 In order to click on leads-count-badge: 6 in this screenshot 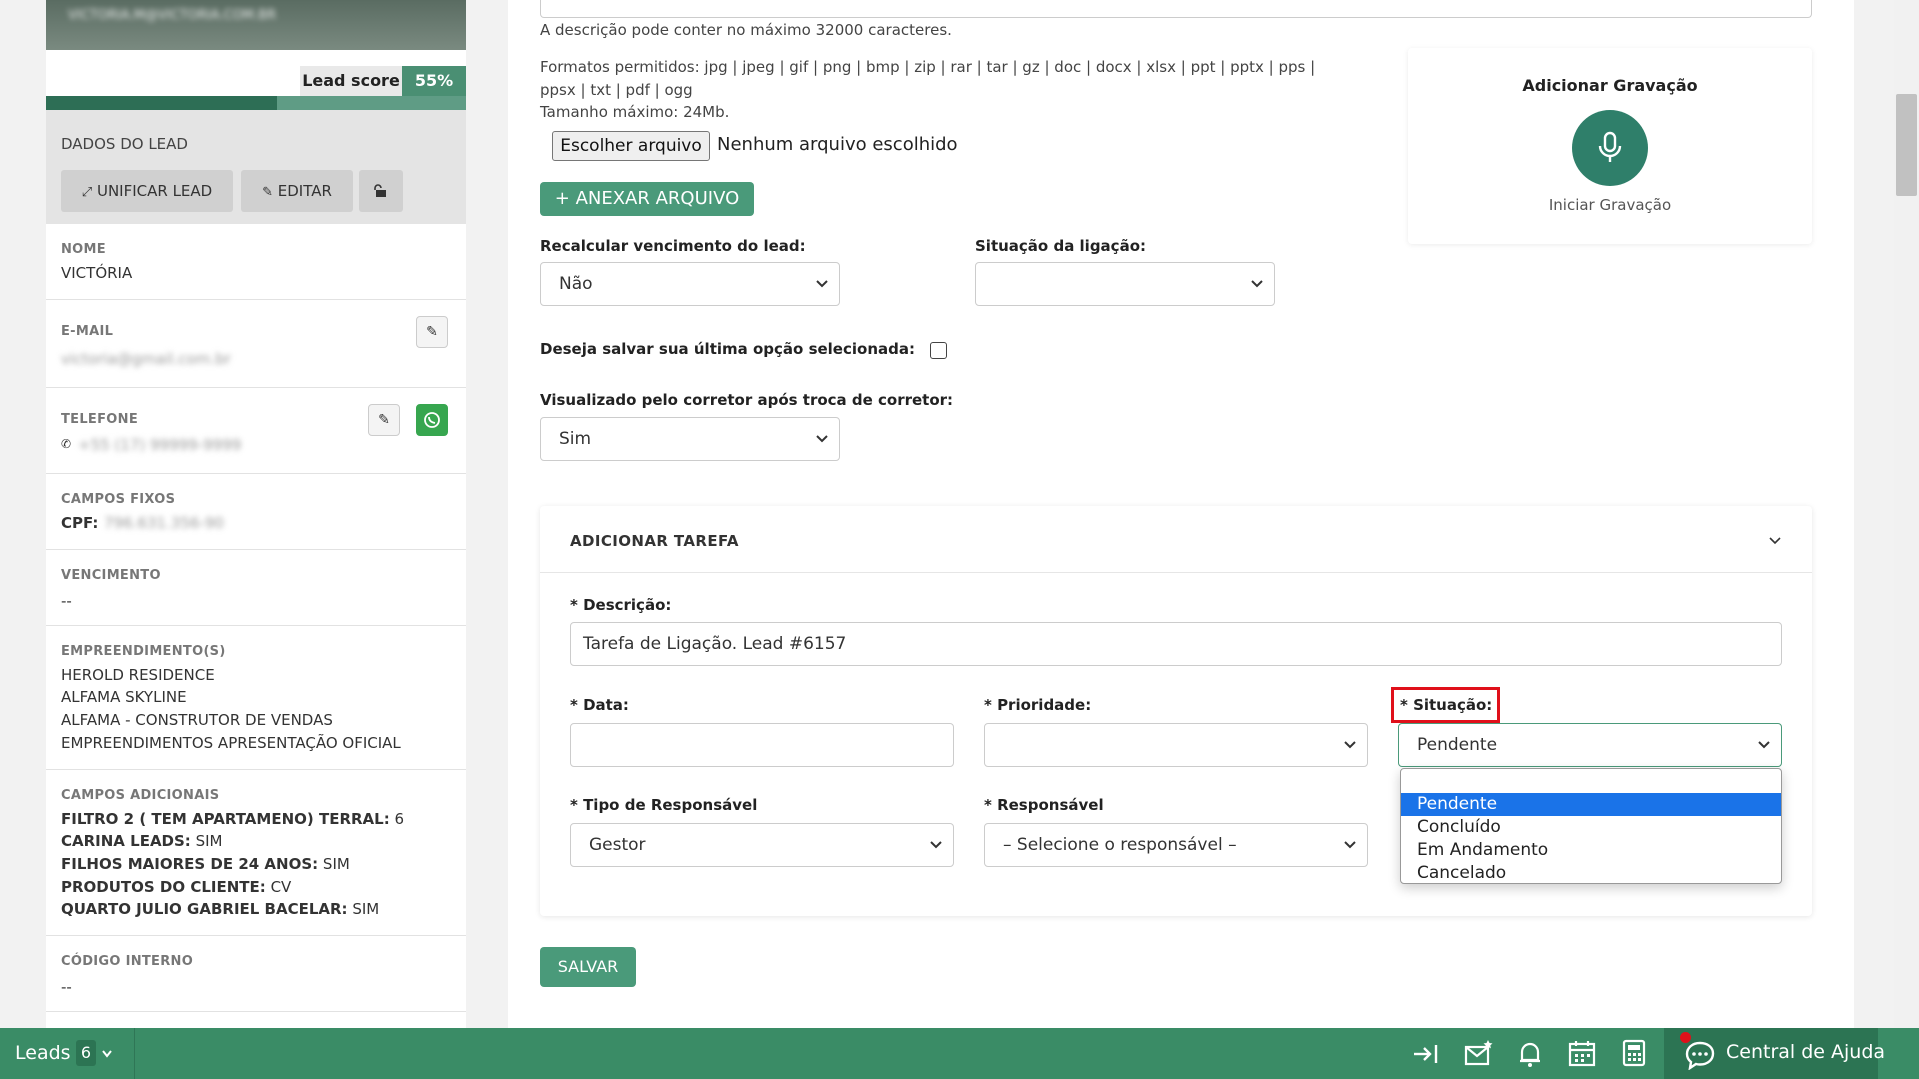, I will do `click(86, 1053)`.